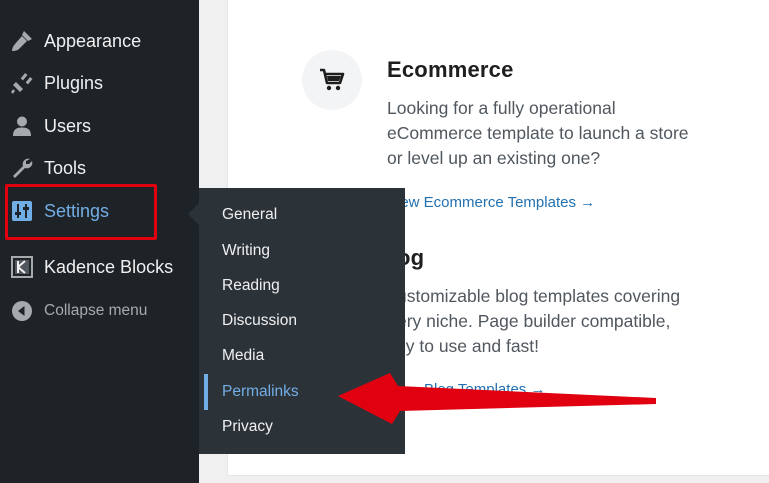 This screenshot has height=483, width=769. Describe the element at coordinates (22, 83) in the screenshot. I see `plugin-icon` at that location.